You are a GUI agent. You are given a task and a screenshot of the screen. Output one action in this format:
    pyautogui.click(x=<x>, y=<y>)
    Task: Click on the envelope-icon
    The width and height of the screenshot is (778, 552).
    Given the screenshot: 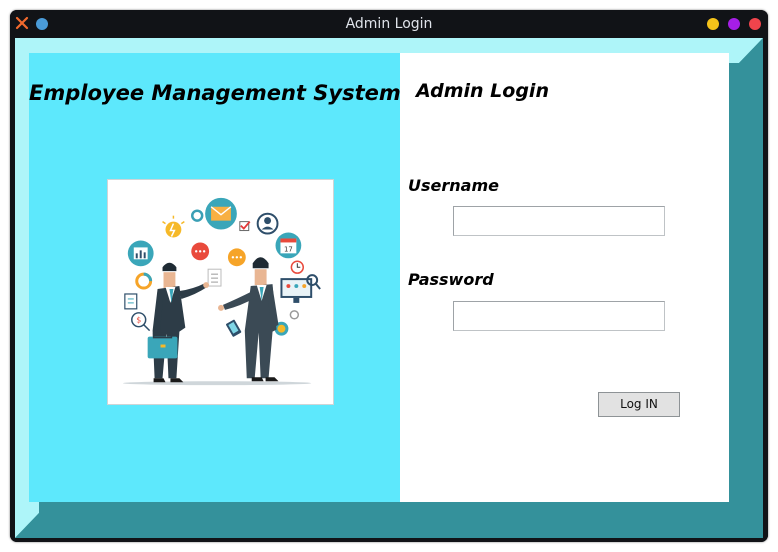 What is the action you would take?
    pyautogui.click(x=221, y=213)
    